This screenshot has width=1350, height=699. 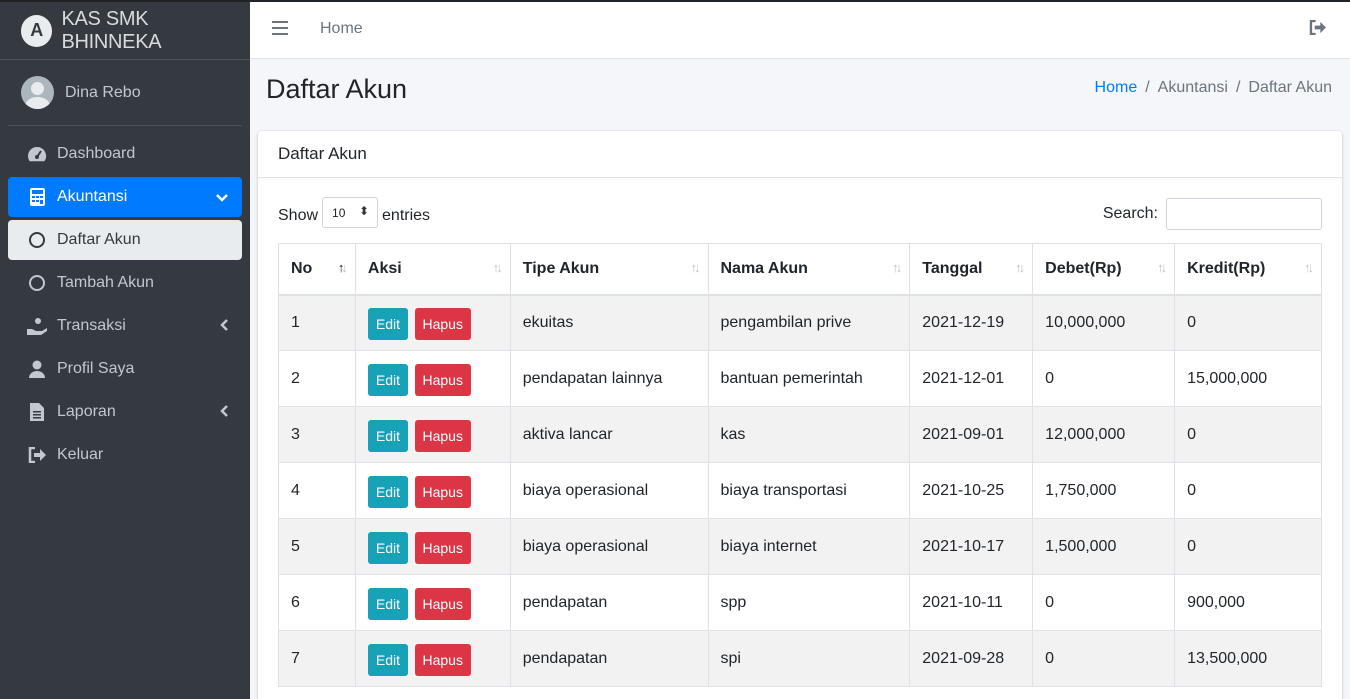 What do you see at coordinates (125, 240) in the screenshot?
I see `sidebar-item-daftar-akun: Daftar Akun` at bounding box center [125, 240].